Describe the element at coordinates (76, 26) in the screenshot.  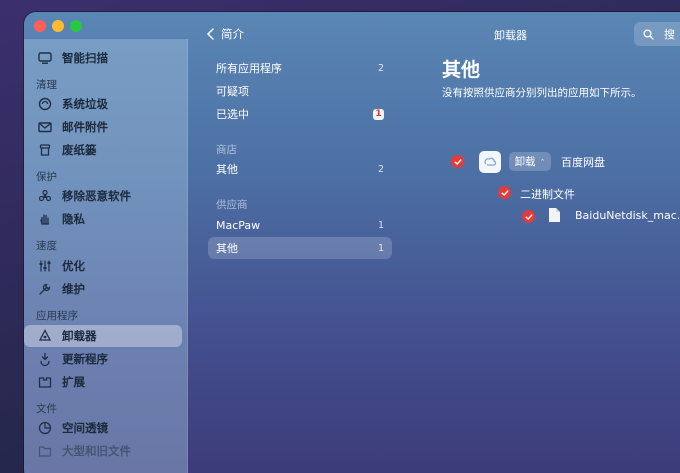
I see `zoom-window-button` at that location.